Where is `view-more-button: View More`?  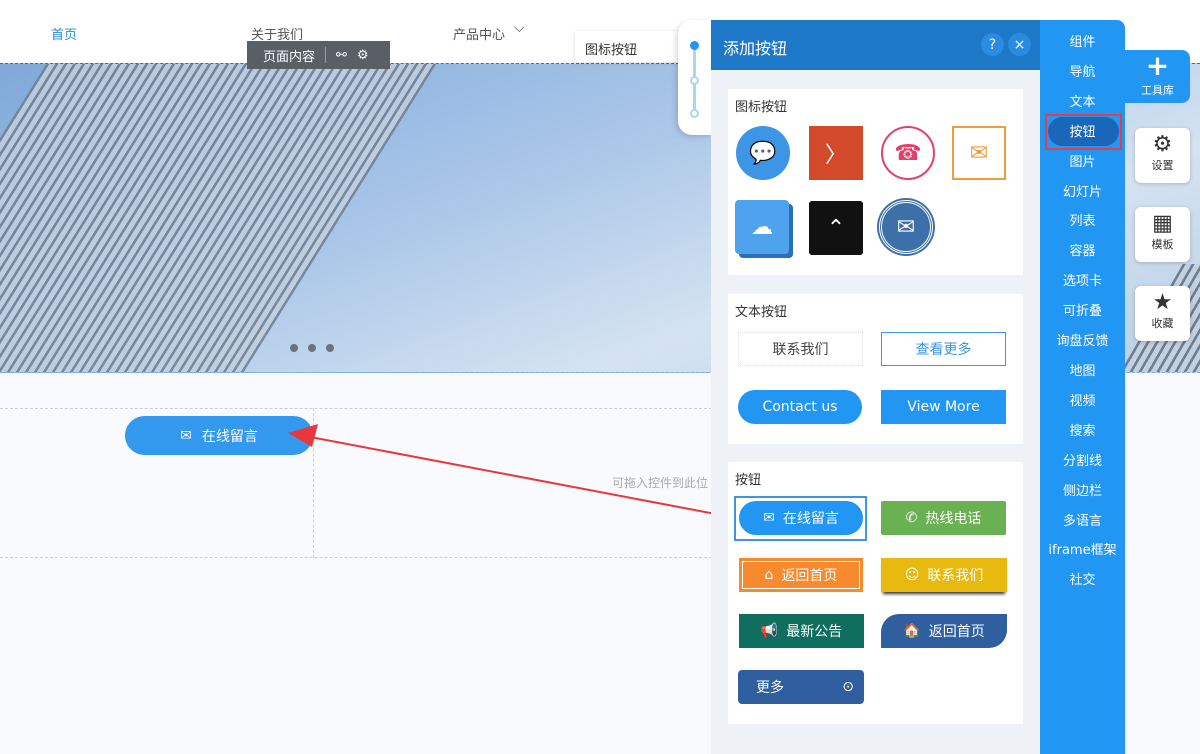 view-more-button: View More is located at coordinates (943, 407).